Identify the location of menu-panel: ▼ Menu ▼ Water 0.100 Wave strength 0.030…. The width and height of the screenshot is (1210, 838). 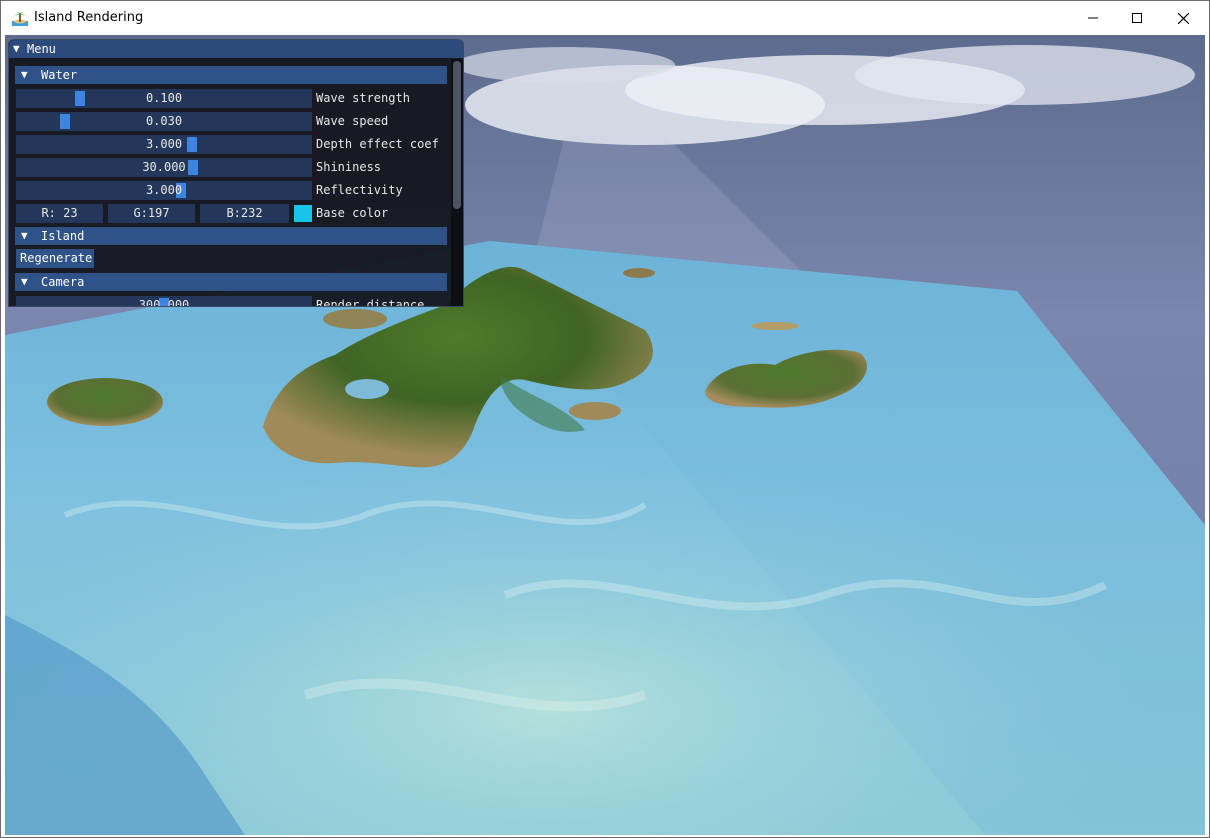
(236, 173).